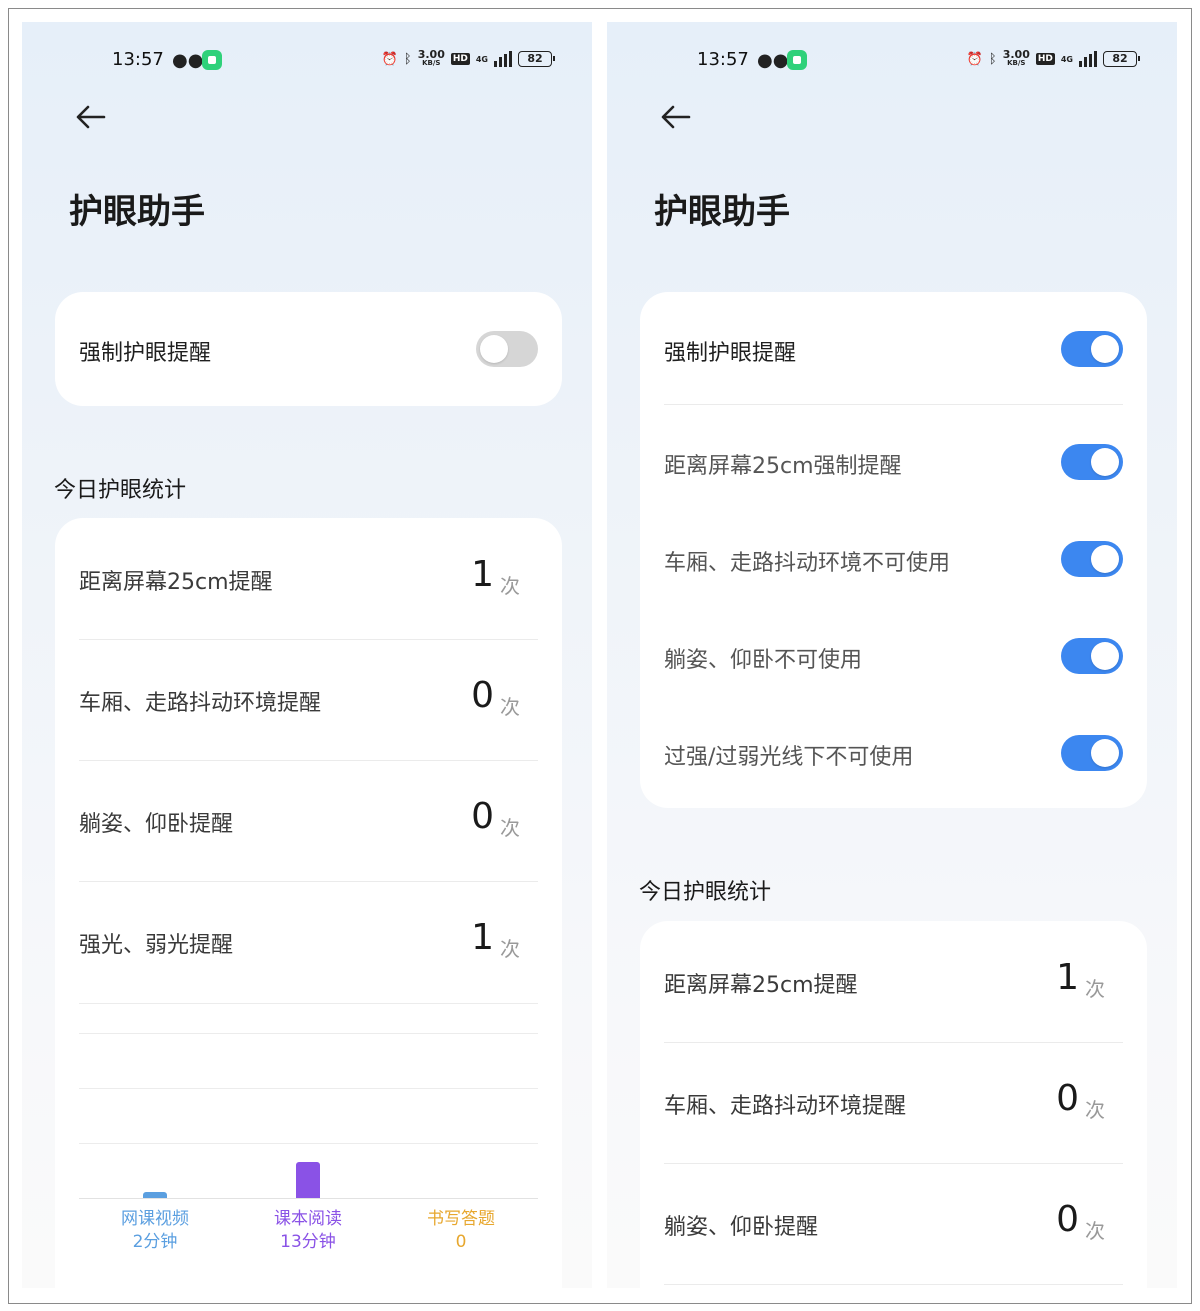 Image resolution: width=1200 pixels, height=1311 pixels. What do you see at coordinates (308, 578) in the screenshot?
I see `stat-row: 距离屏幕25cm提醒 1 次` at bounding box center [308, 578].